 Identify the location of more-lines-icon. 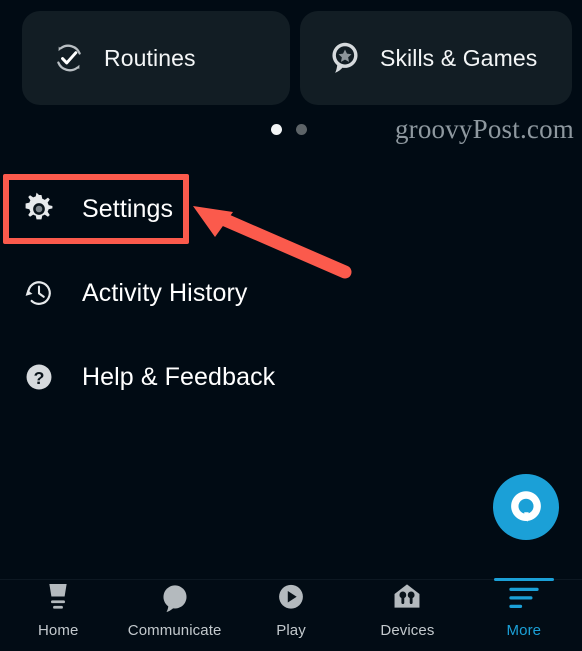
(524, 601).